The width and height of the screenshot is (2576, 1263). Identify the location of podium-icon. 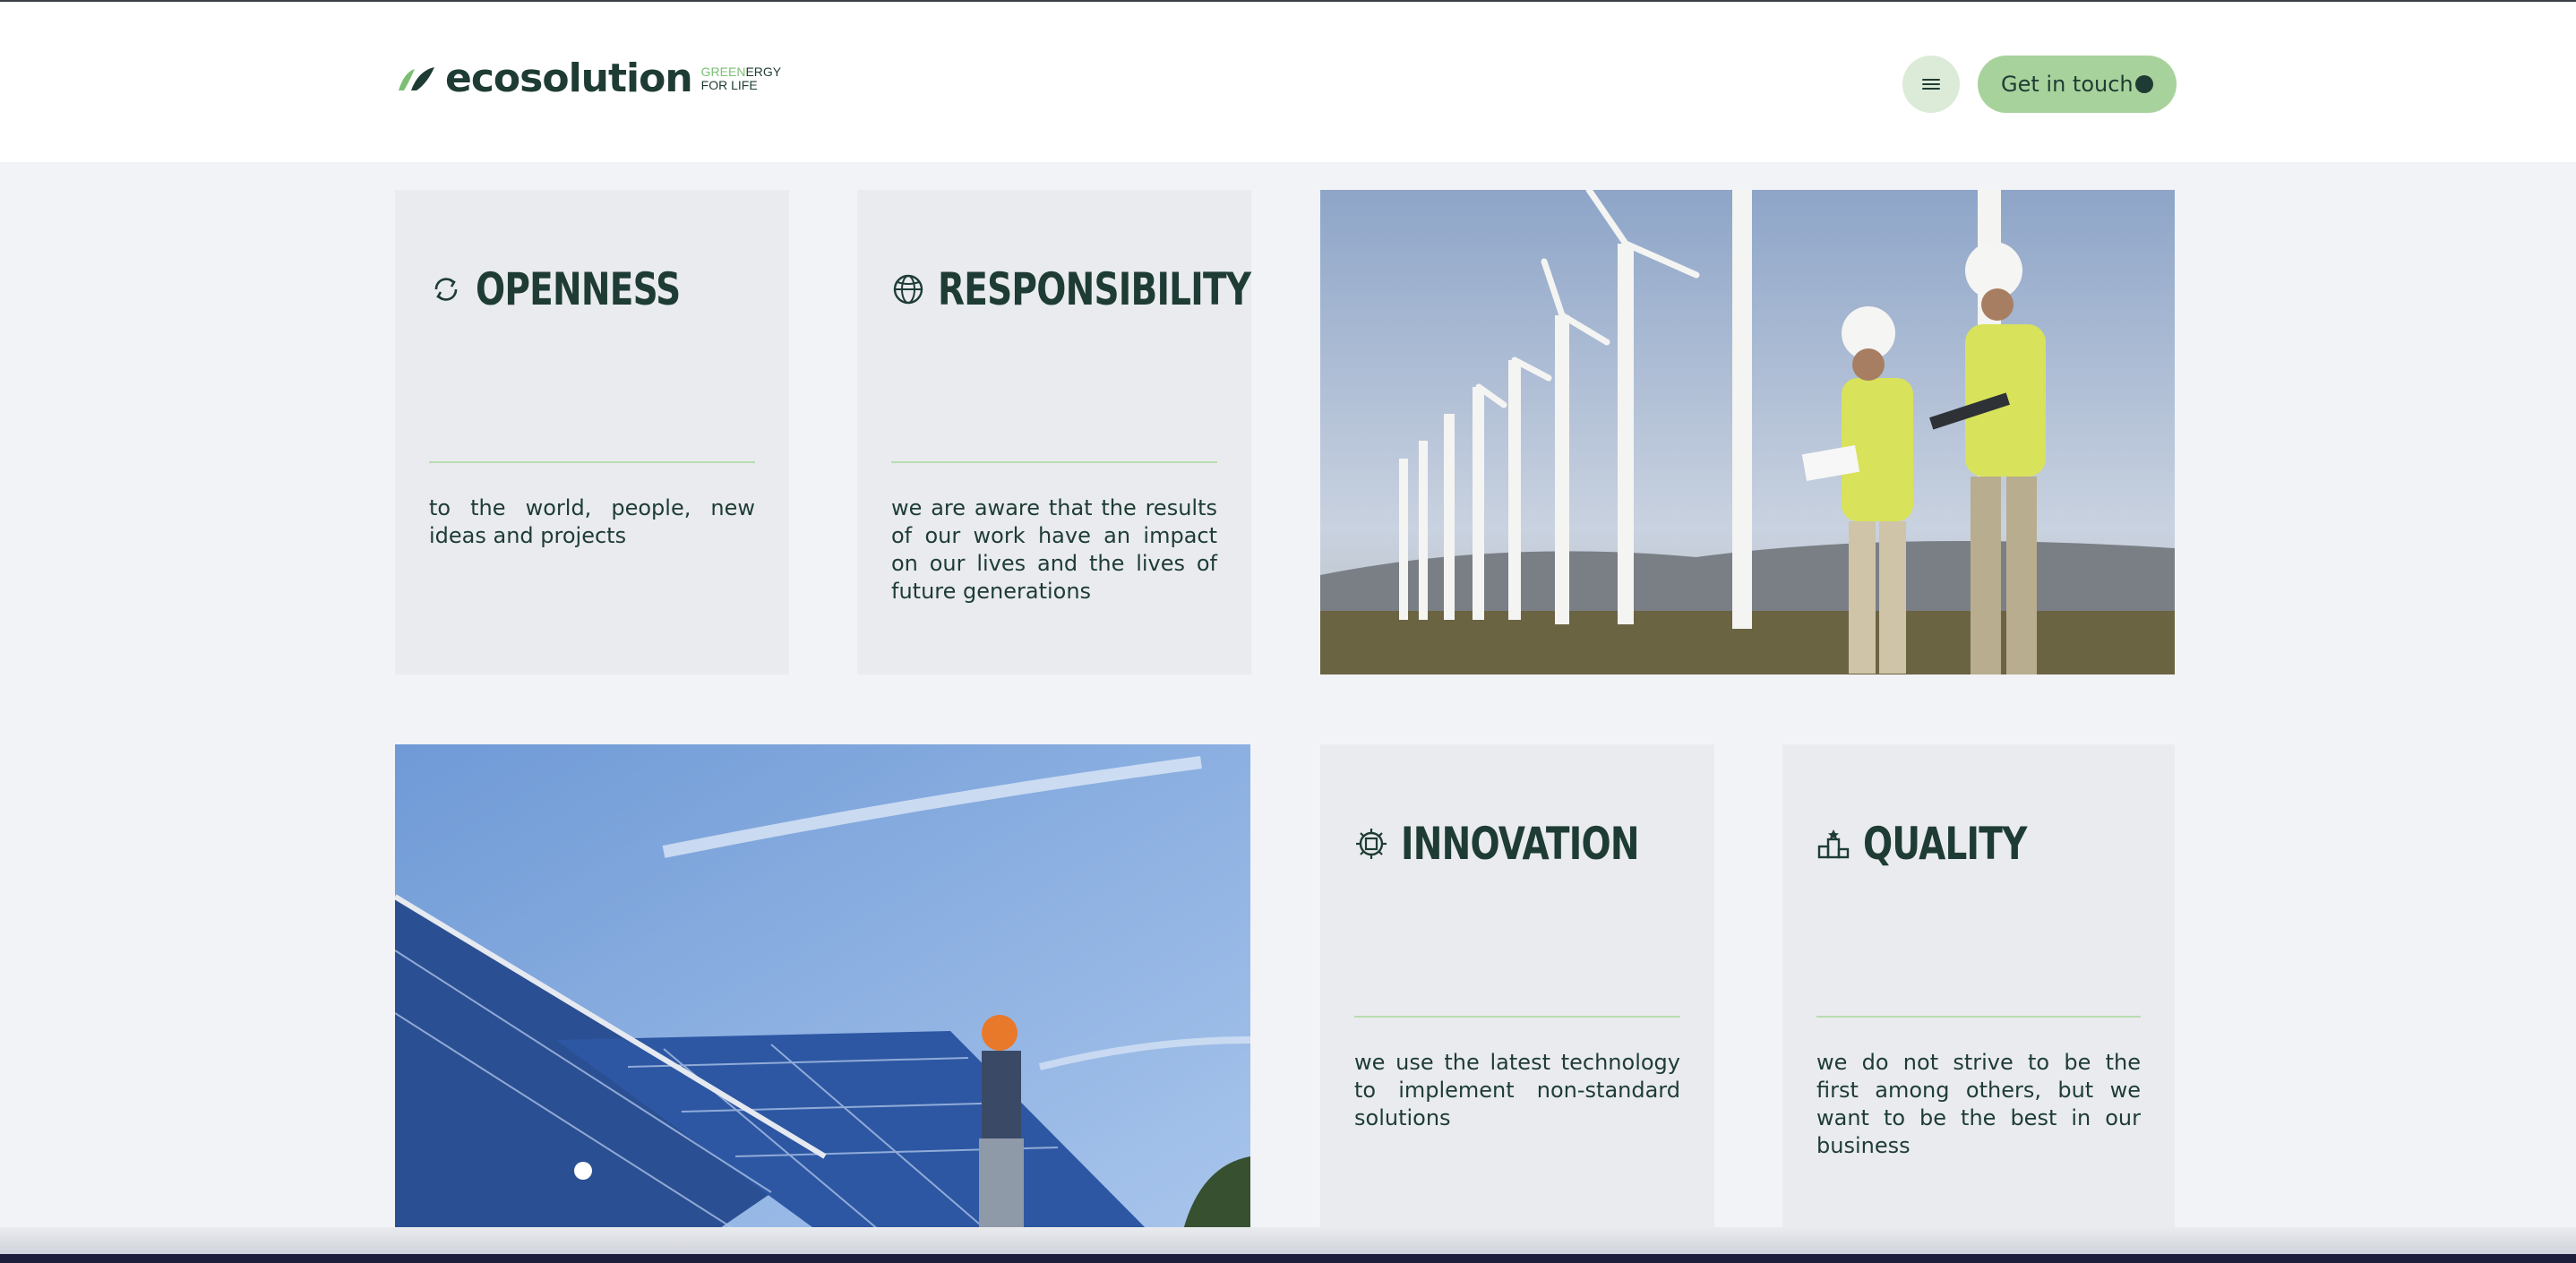
(1833, 844).